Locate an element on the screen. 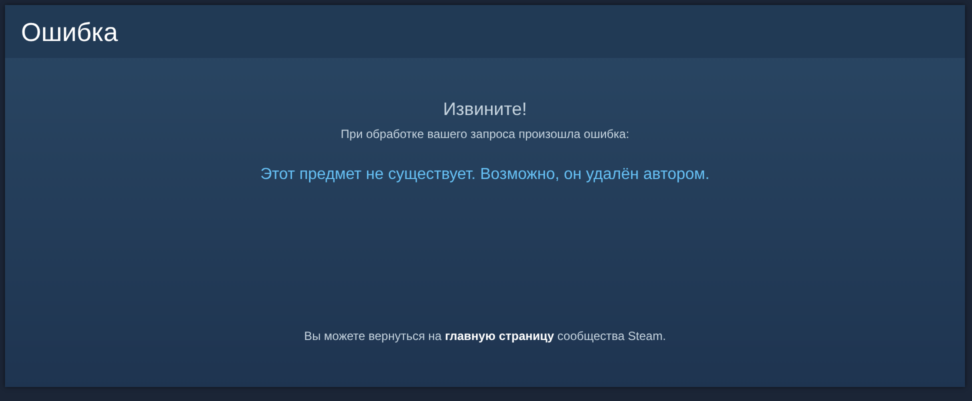 The image size is (972, 401). home-link: главную страницу is located at coordinates (499, 336).